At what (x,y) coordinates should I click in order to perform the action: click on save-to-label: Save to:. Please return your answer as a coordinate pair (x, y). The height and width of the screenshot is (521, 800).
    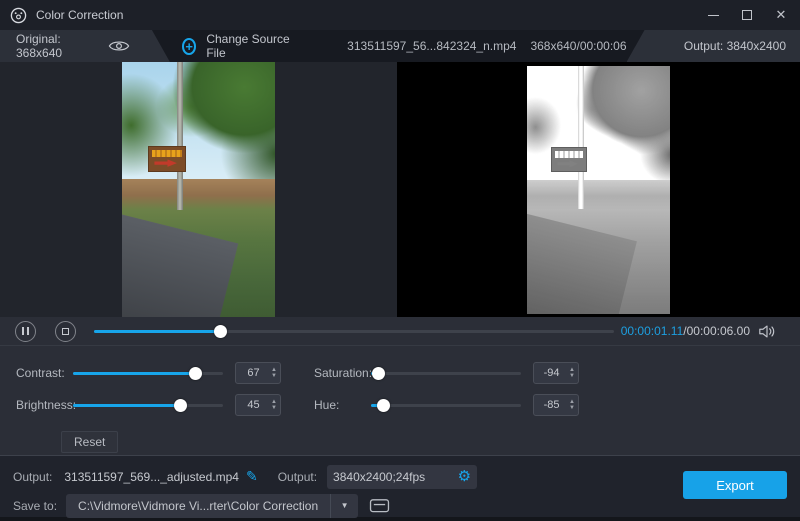
    Looking at the image, I should click on (35, 505).